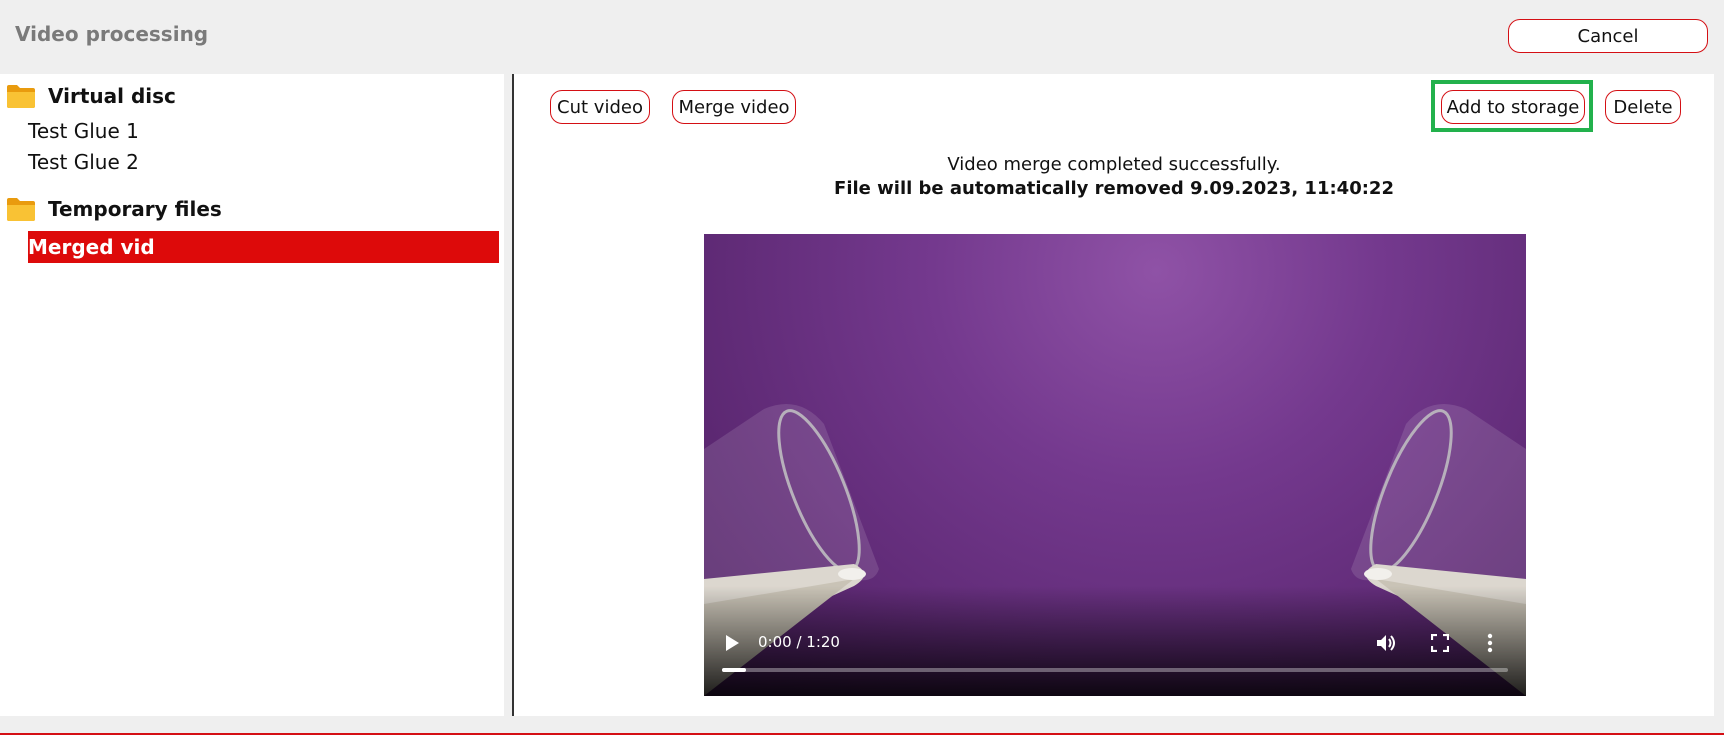 The width and height of the screenshot is (1724, 735). What do you see at coordinates (1114, 164) in the screenshot?
I see `merge-status-message: Video merge completed successfully.` at bounding box center [1114, 164].